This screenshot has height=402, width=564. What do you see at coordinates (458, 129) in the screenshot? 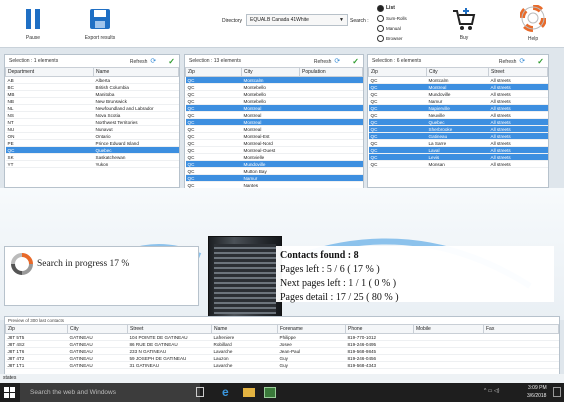
I see `table-row: QC Sherbrooke All streets` at bounding box center [458, 129].